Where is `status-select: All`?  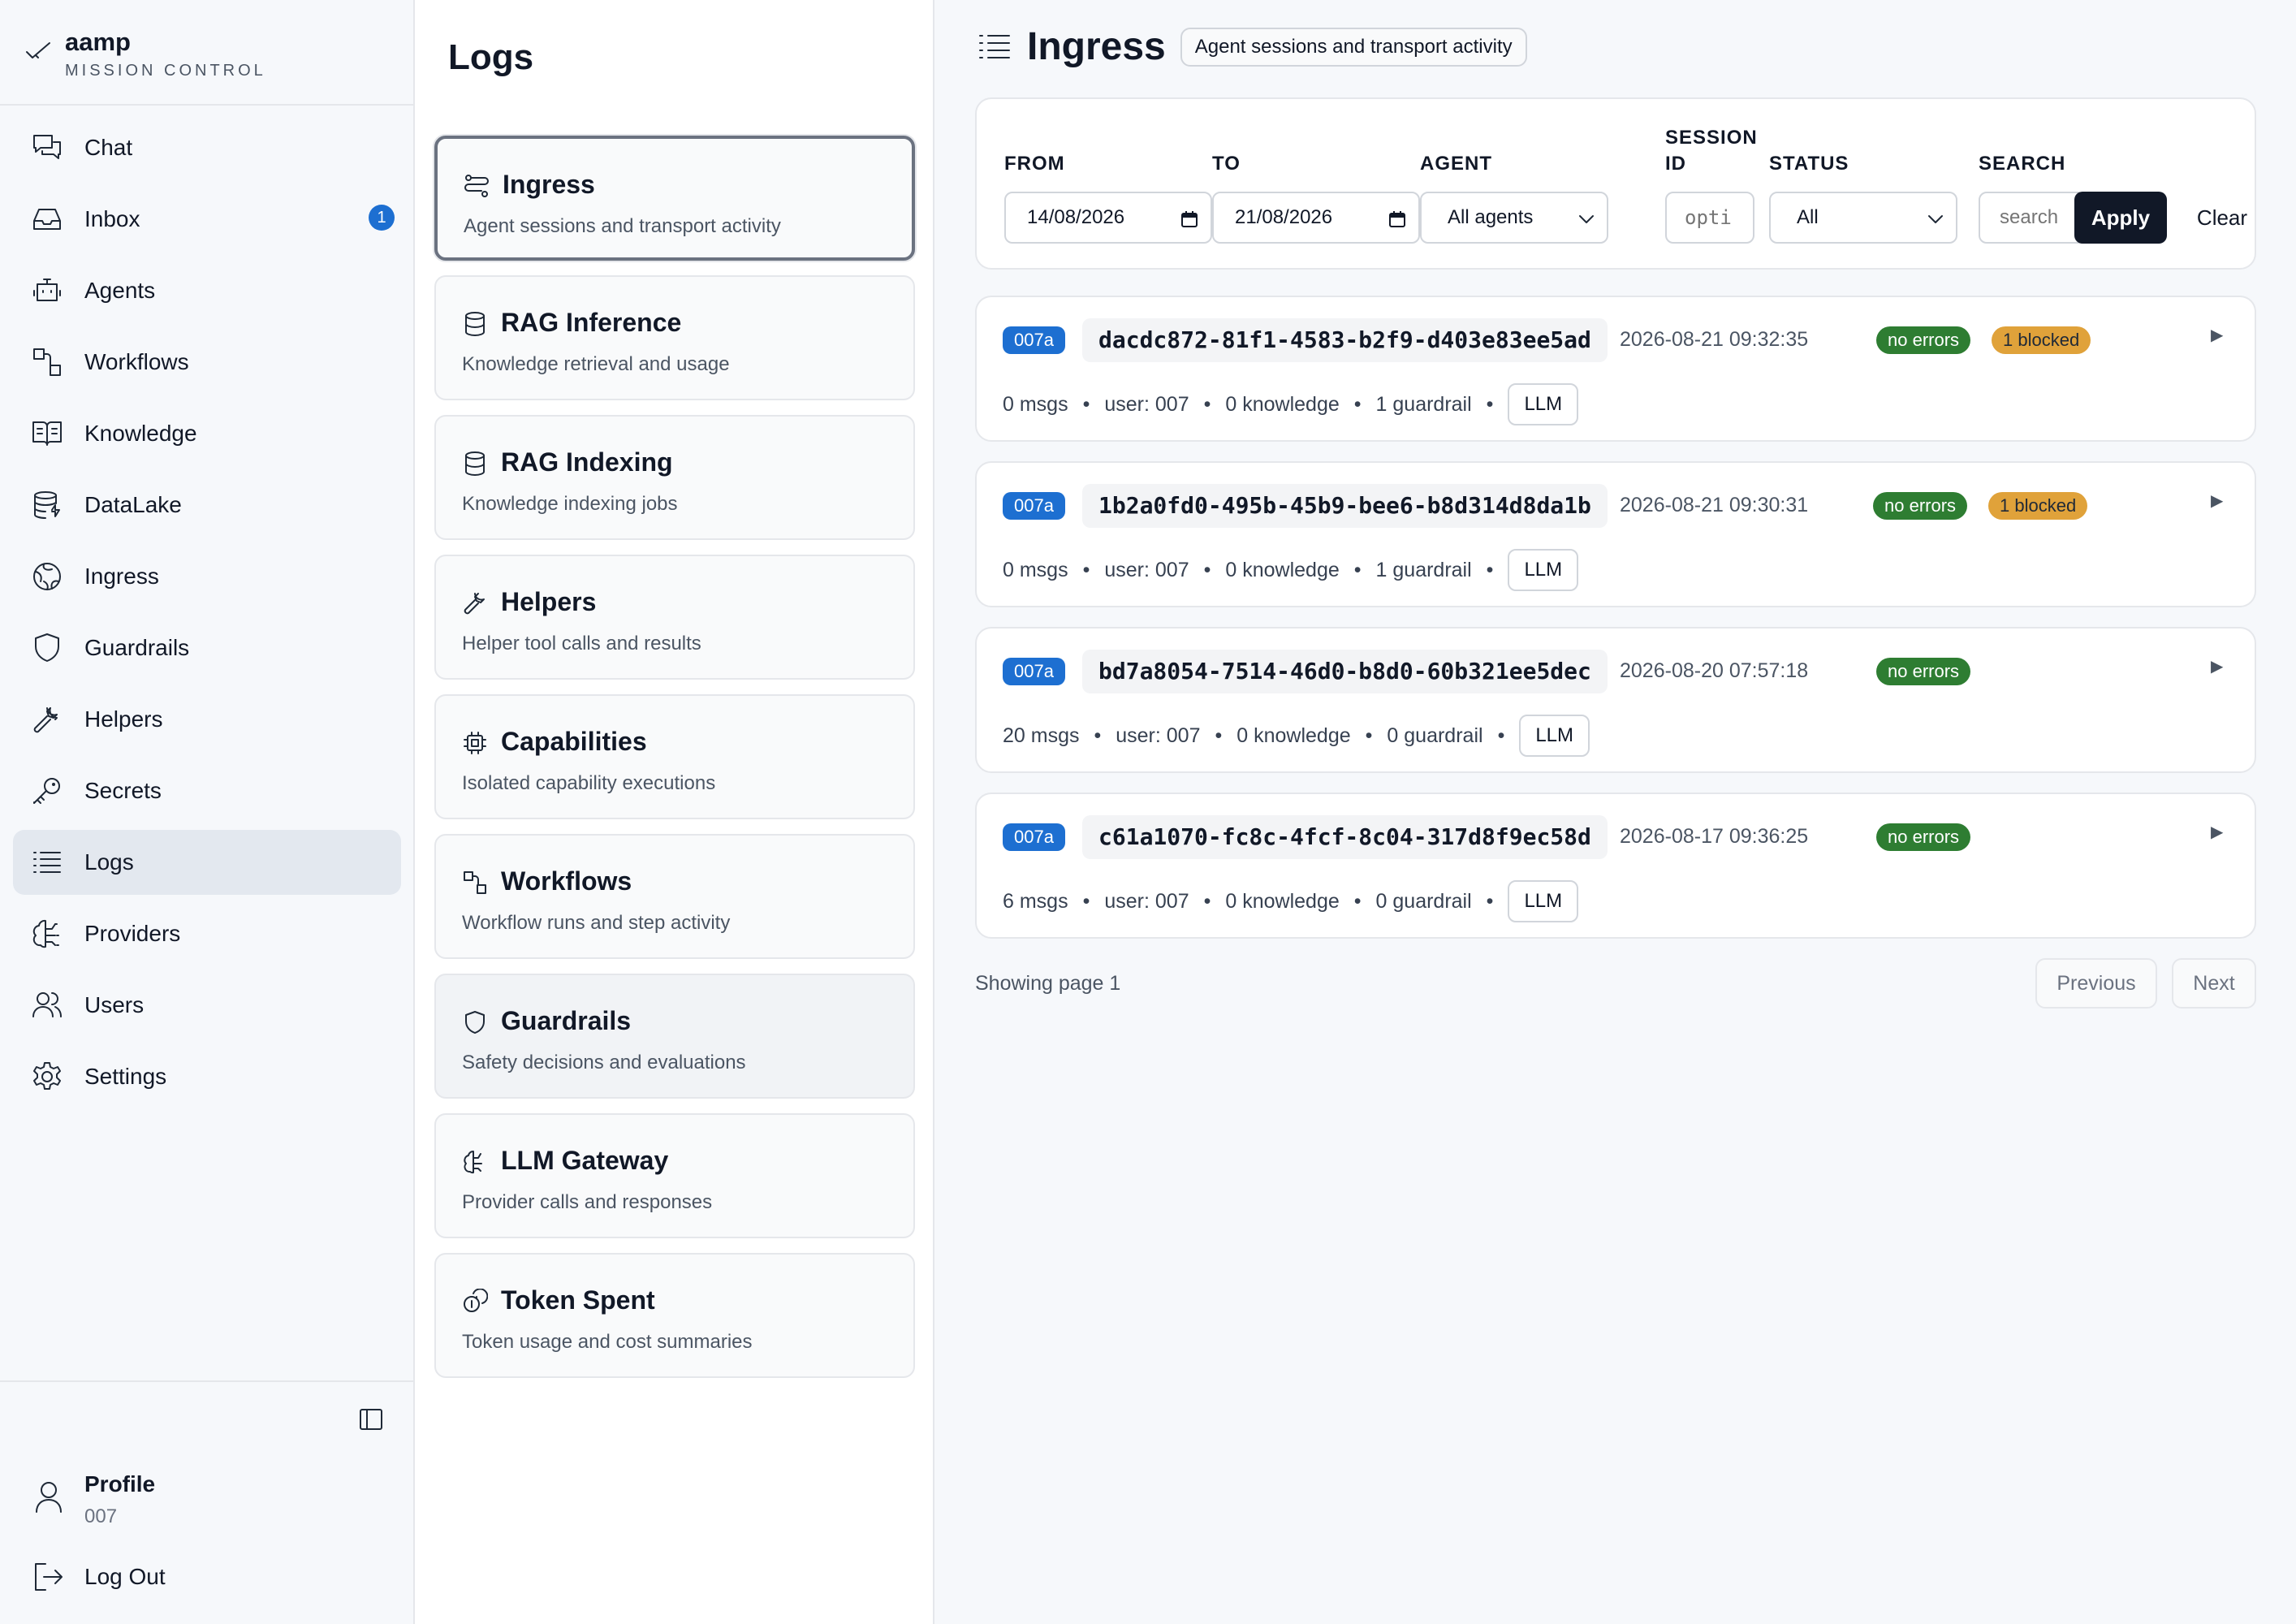
status-select: All is located at coordinates (1863, 218).